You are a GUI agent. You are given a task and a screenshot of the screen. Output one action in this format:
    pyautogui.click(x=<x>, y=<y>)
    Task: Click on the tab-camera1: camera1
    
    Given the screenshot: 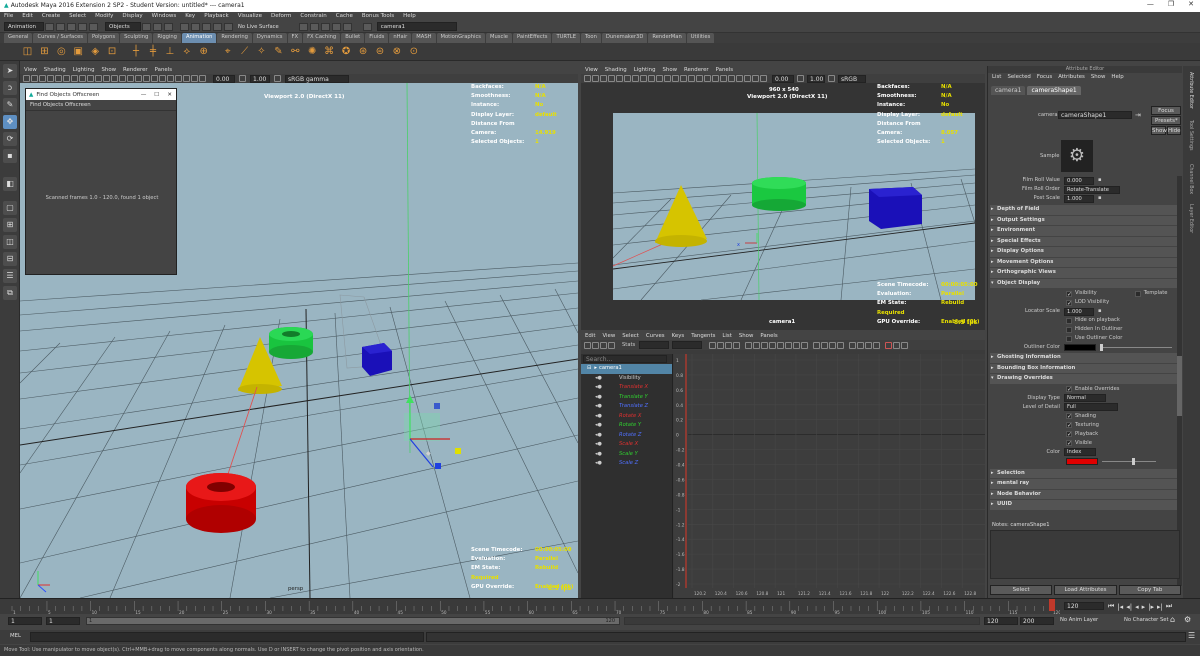 What is the action you would take?
    pyautogui.click(x=1008, y=90)
    